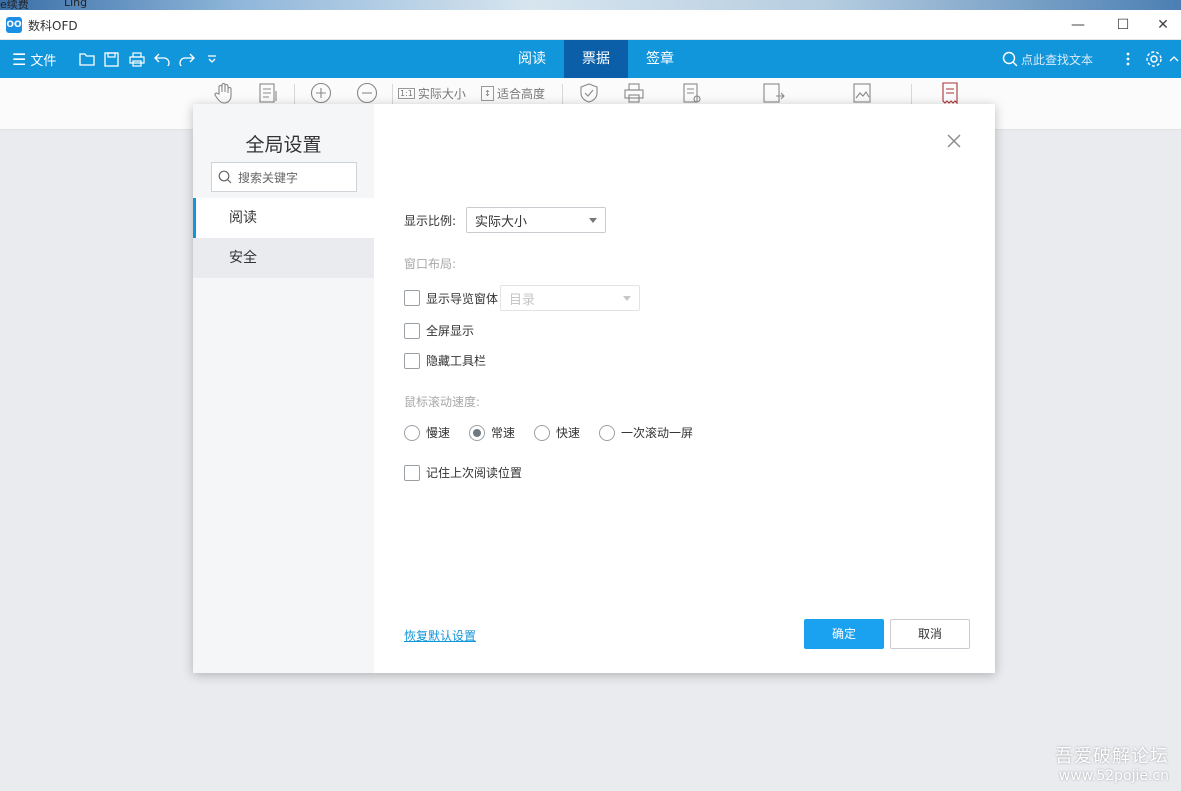  Describe the element at coordinates (634, 93) in the screenshot. I see `print-tool-icon` at that location.